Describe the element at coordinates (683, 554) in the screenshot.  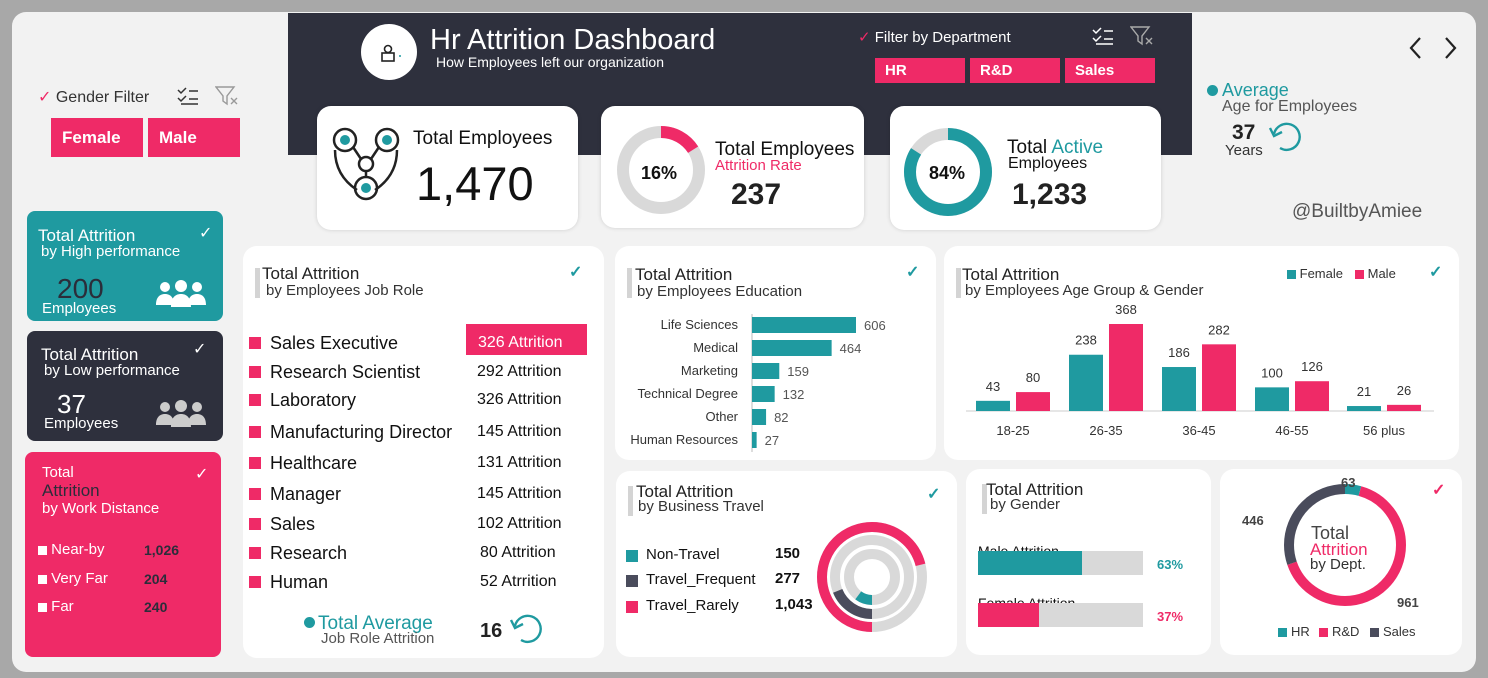
I see `legend-label: Non-Travel` at that location.